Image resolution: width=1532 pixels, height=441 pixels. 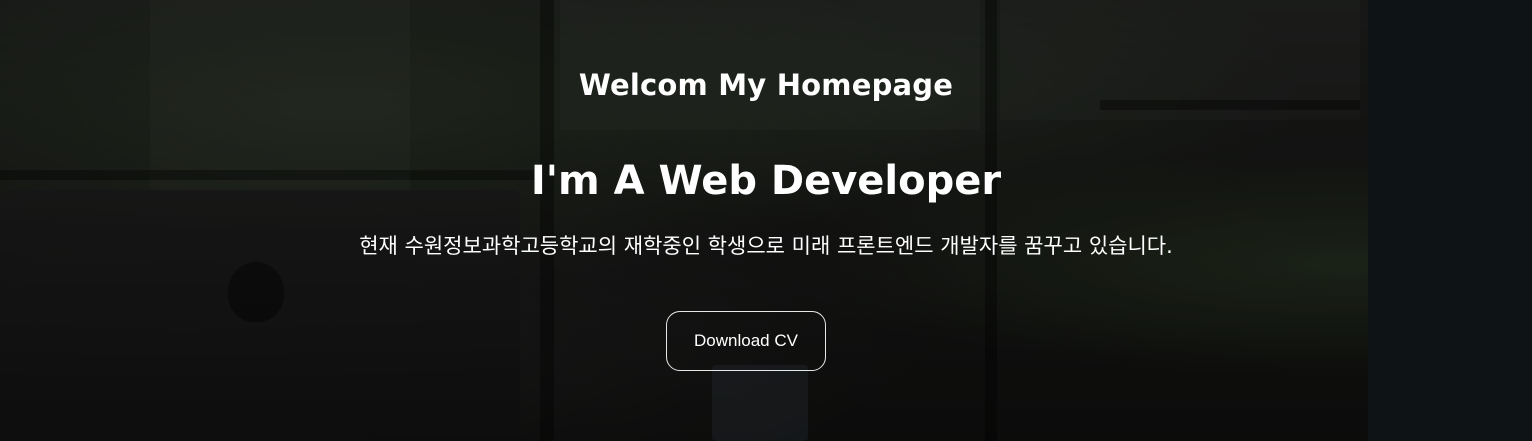 What do you see at coordinates (746, 341) in the screenshot?
I see `download-cv-button: Download CV` at bounding box center [746, 341].